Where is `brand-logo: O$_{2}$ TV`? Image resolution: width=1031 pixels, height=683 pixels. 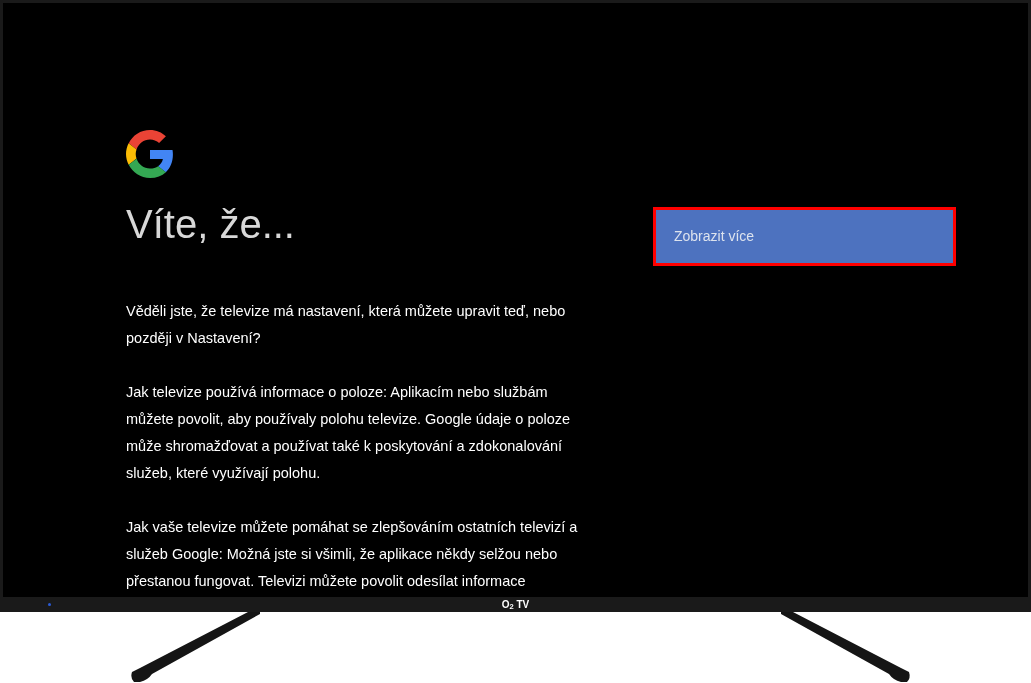 brand-logo: O$_{2}$ TV is located at coordinates (515, 604).